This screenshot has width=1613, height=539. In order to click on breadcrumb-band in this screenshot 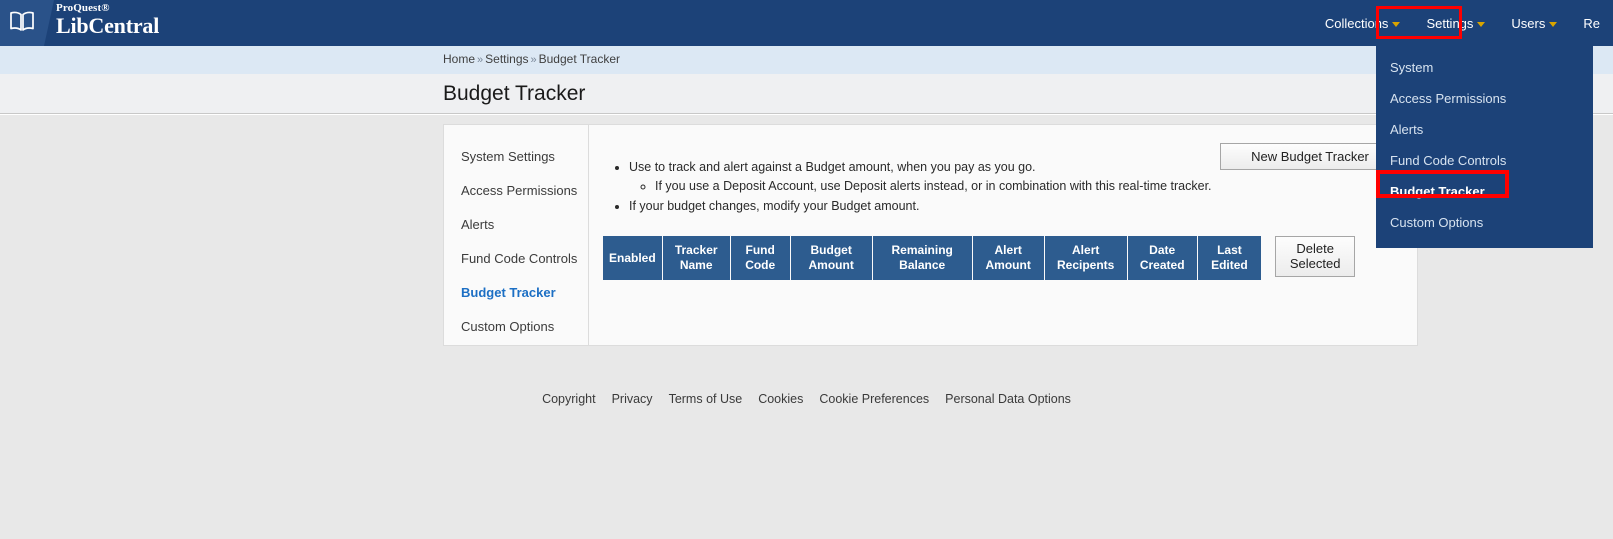, I will do `click(806, 60)`.